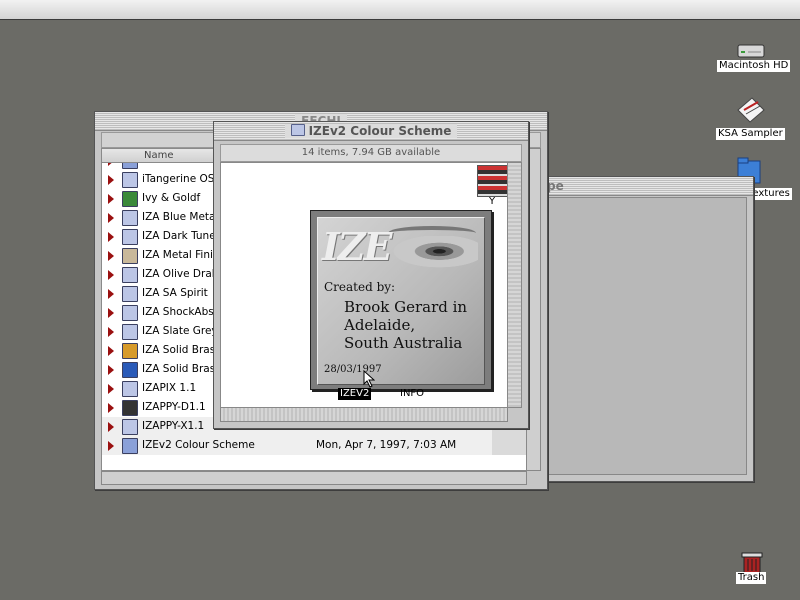  Describe the element at coordinates (509, 445) in the screenshot. I see `sort-column-highlight` at that location.